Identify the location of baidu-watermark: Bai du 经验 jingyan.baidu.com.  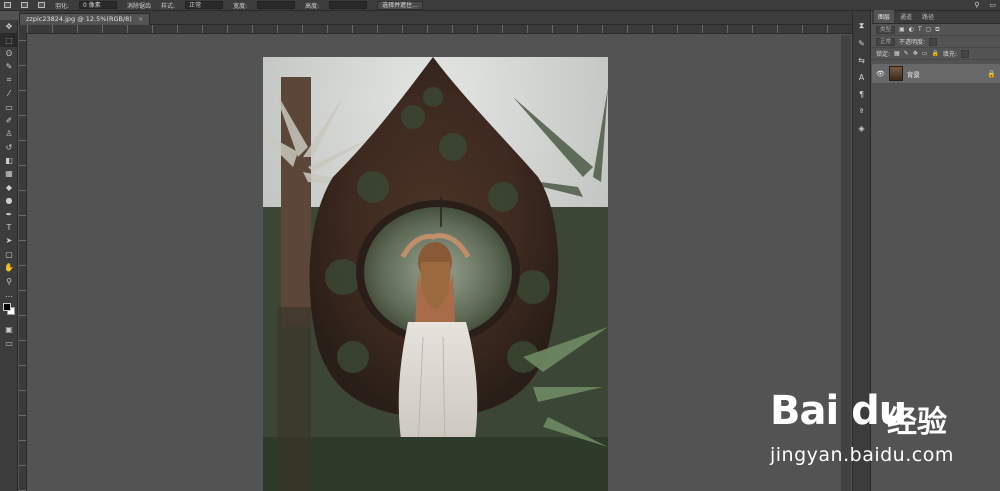
(882, 438).